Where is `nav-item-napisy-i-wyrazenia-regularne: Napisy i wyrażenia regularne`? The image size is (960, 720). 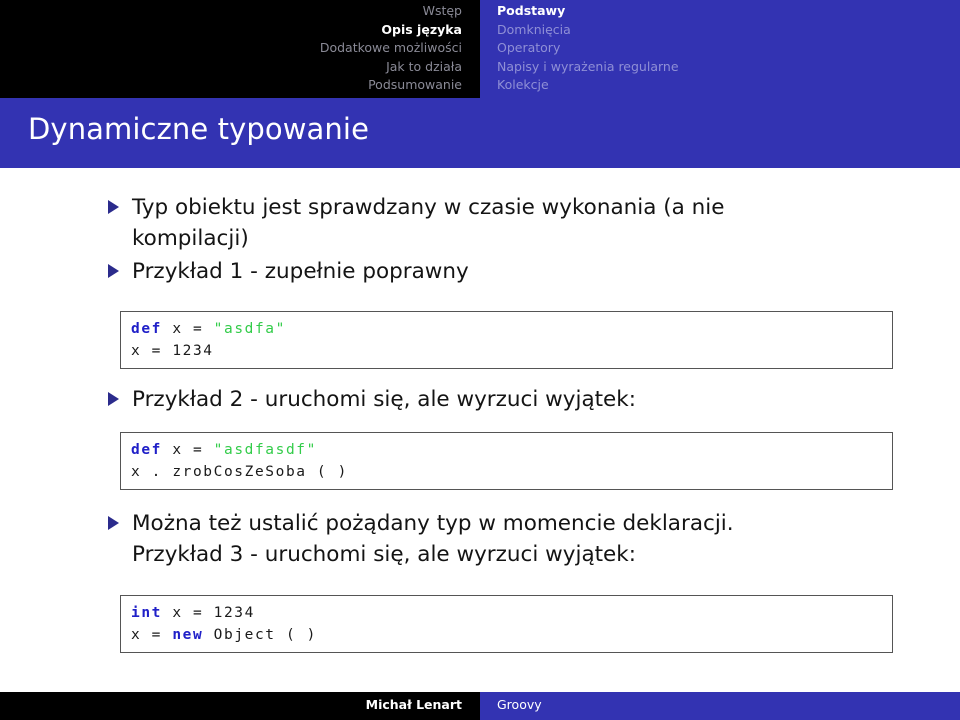
nav-item-napisy-i-wyrazenia-regularne: Napisy i wyrażenia regularne is located at coordinates (717, 67).